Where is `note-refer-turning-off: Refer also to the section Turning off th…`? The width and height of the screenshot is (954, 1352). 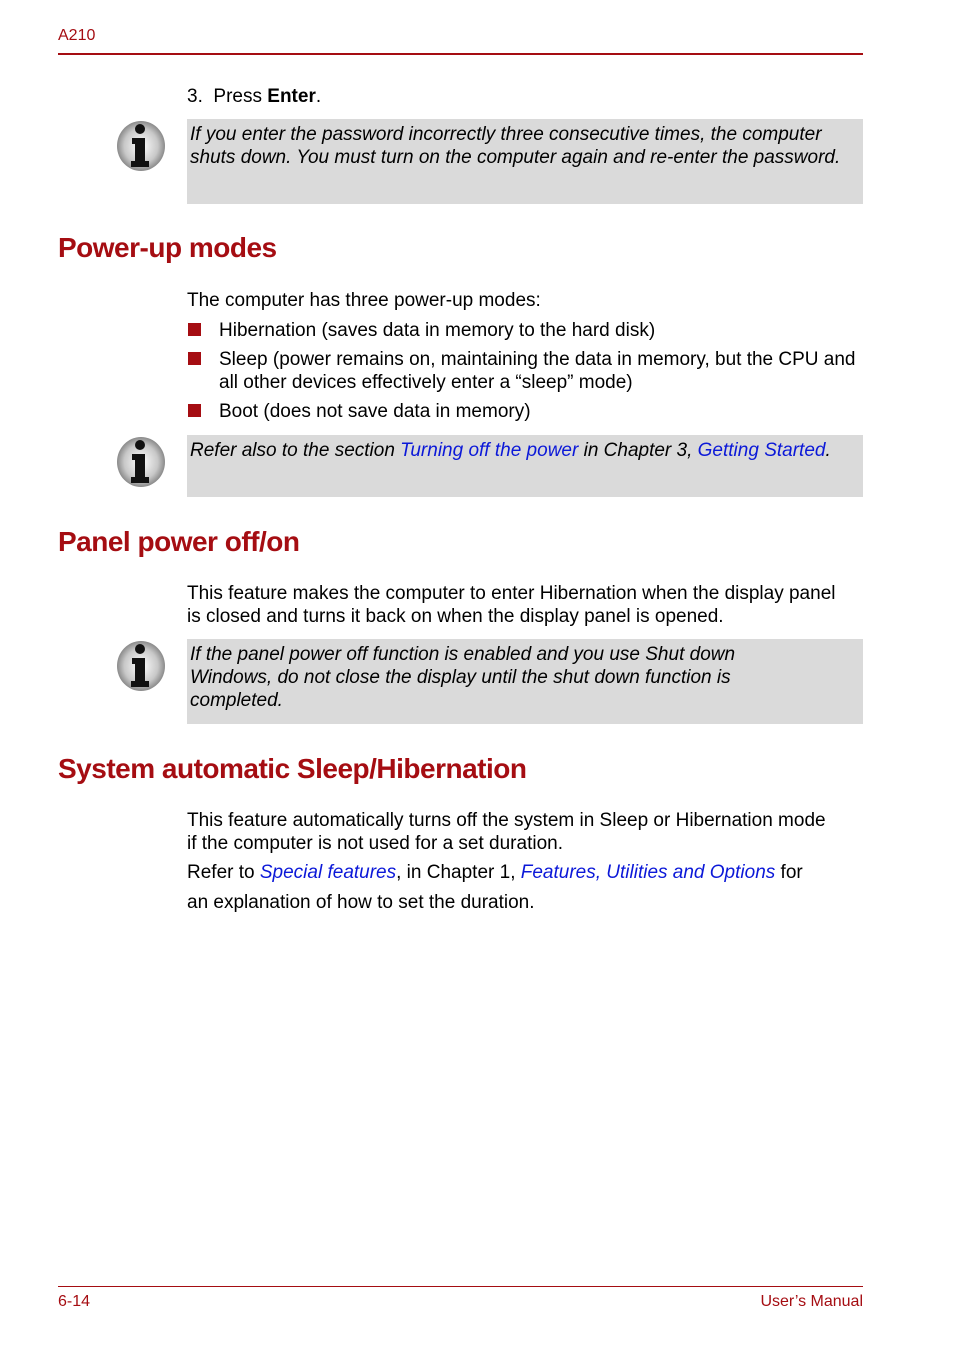
note-refer-turning-off: Refer also to the section Turning off th… is located at coordinates (525, 466).